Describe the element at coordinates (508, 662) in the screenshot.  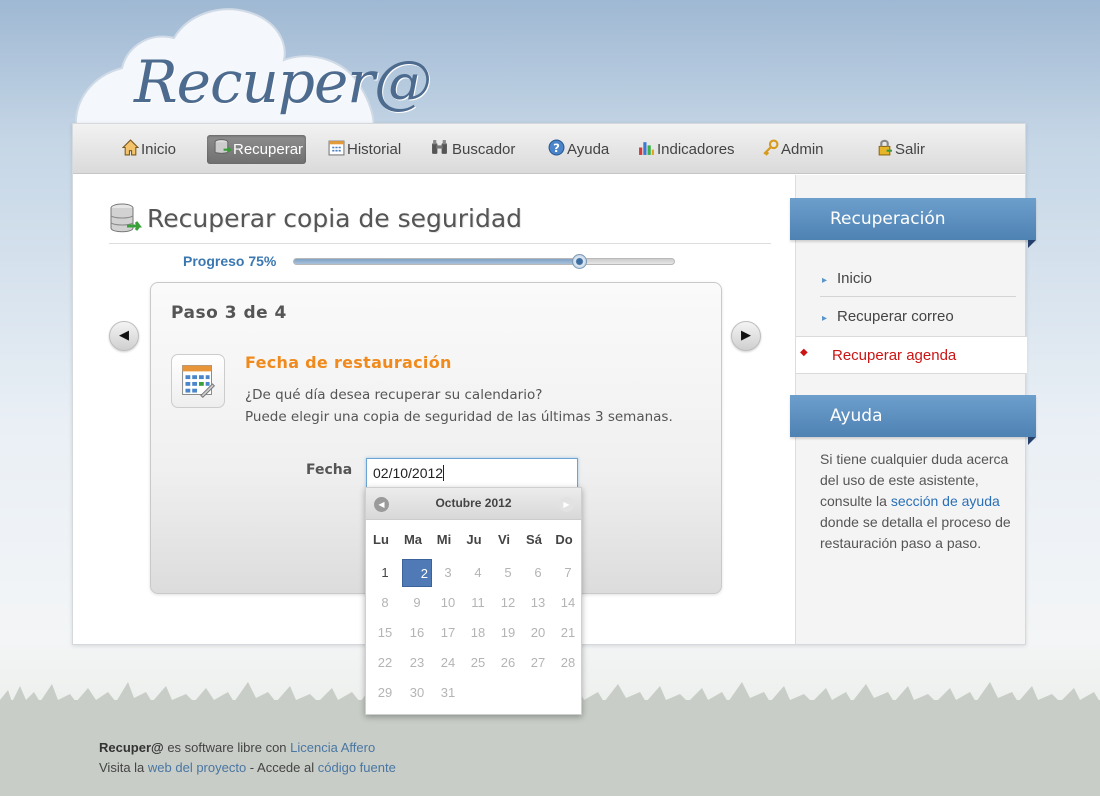
I see `datepicker-day: 26` at that location.